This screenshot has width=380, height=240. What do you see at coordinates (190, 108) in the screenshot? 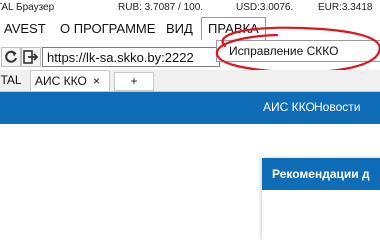
I see `site-header: АИС ККО Новости` at bounding box center [190, 108].